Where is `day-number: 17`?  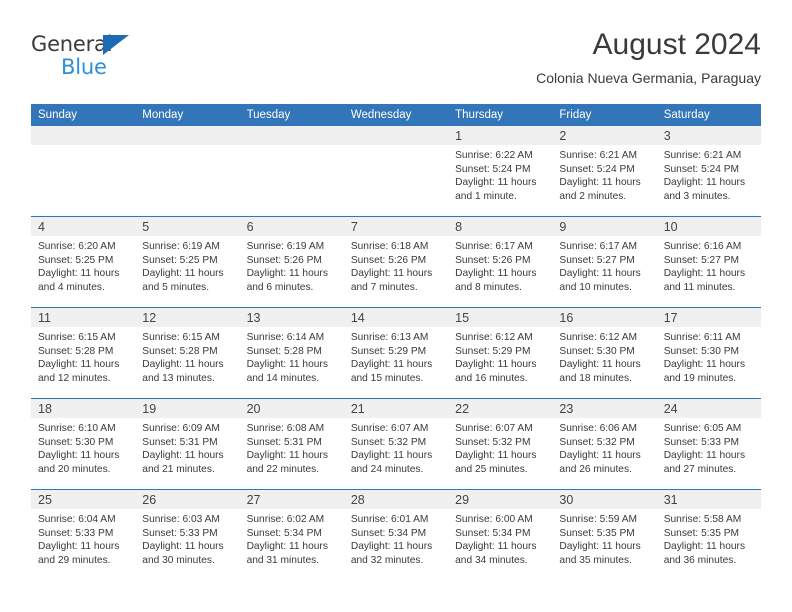 day-number: 17 is located at coordinates (708, 317).